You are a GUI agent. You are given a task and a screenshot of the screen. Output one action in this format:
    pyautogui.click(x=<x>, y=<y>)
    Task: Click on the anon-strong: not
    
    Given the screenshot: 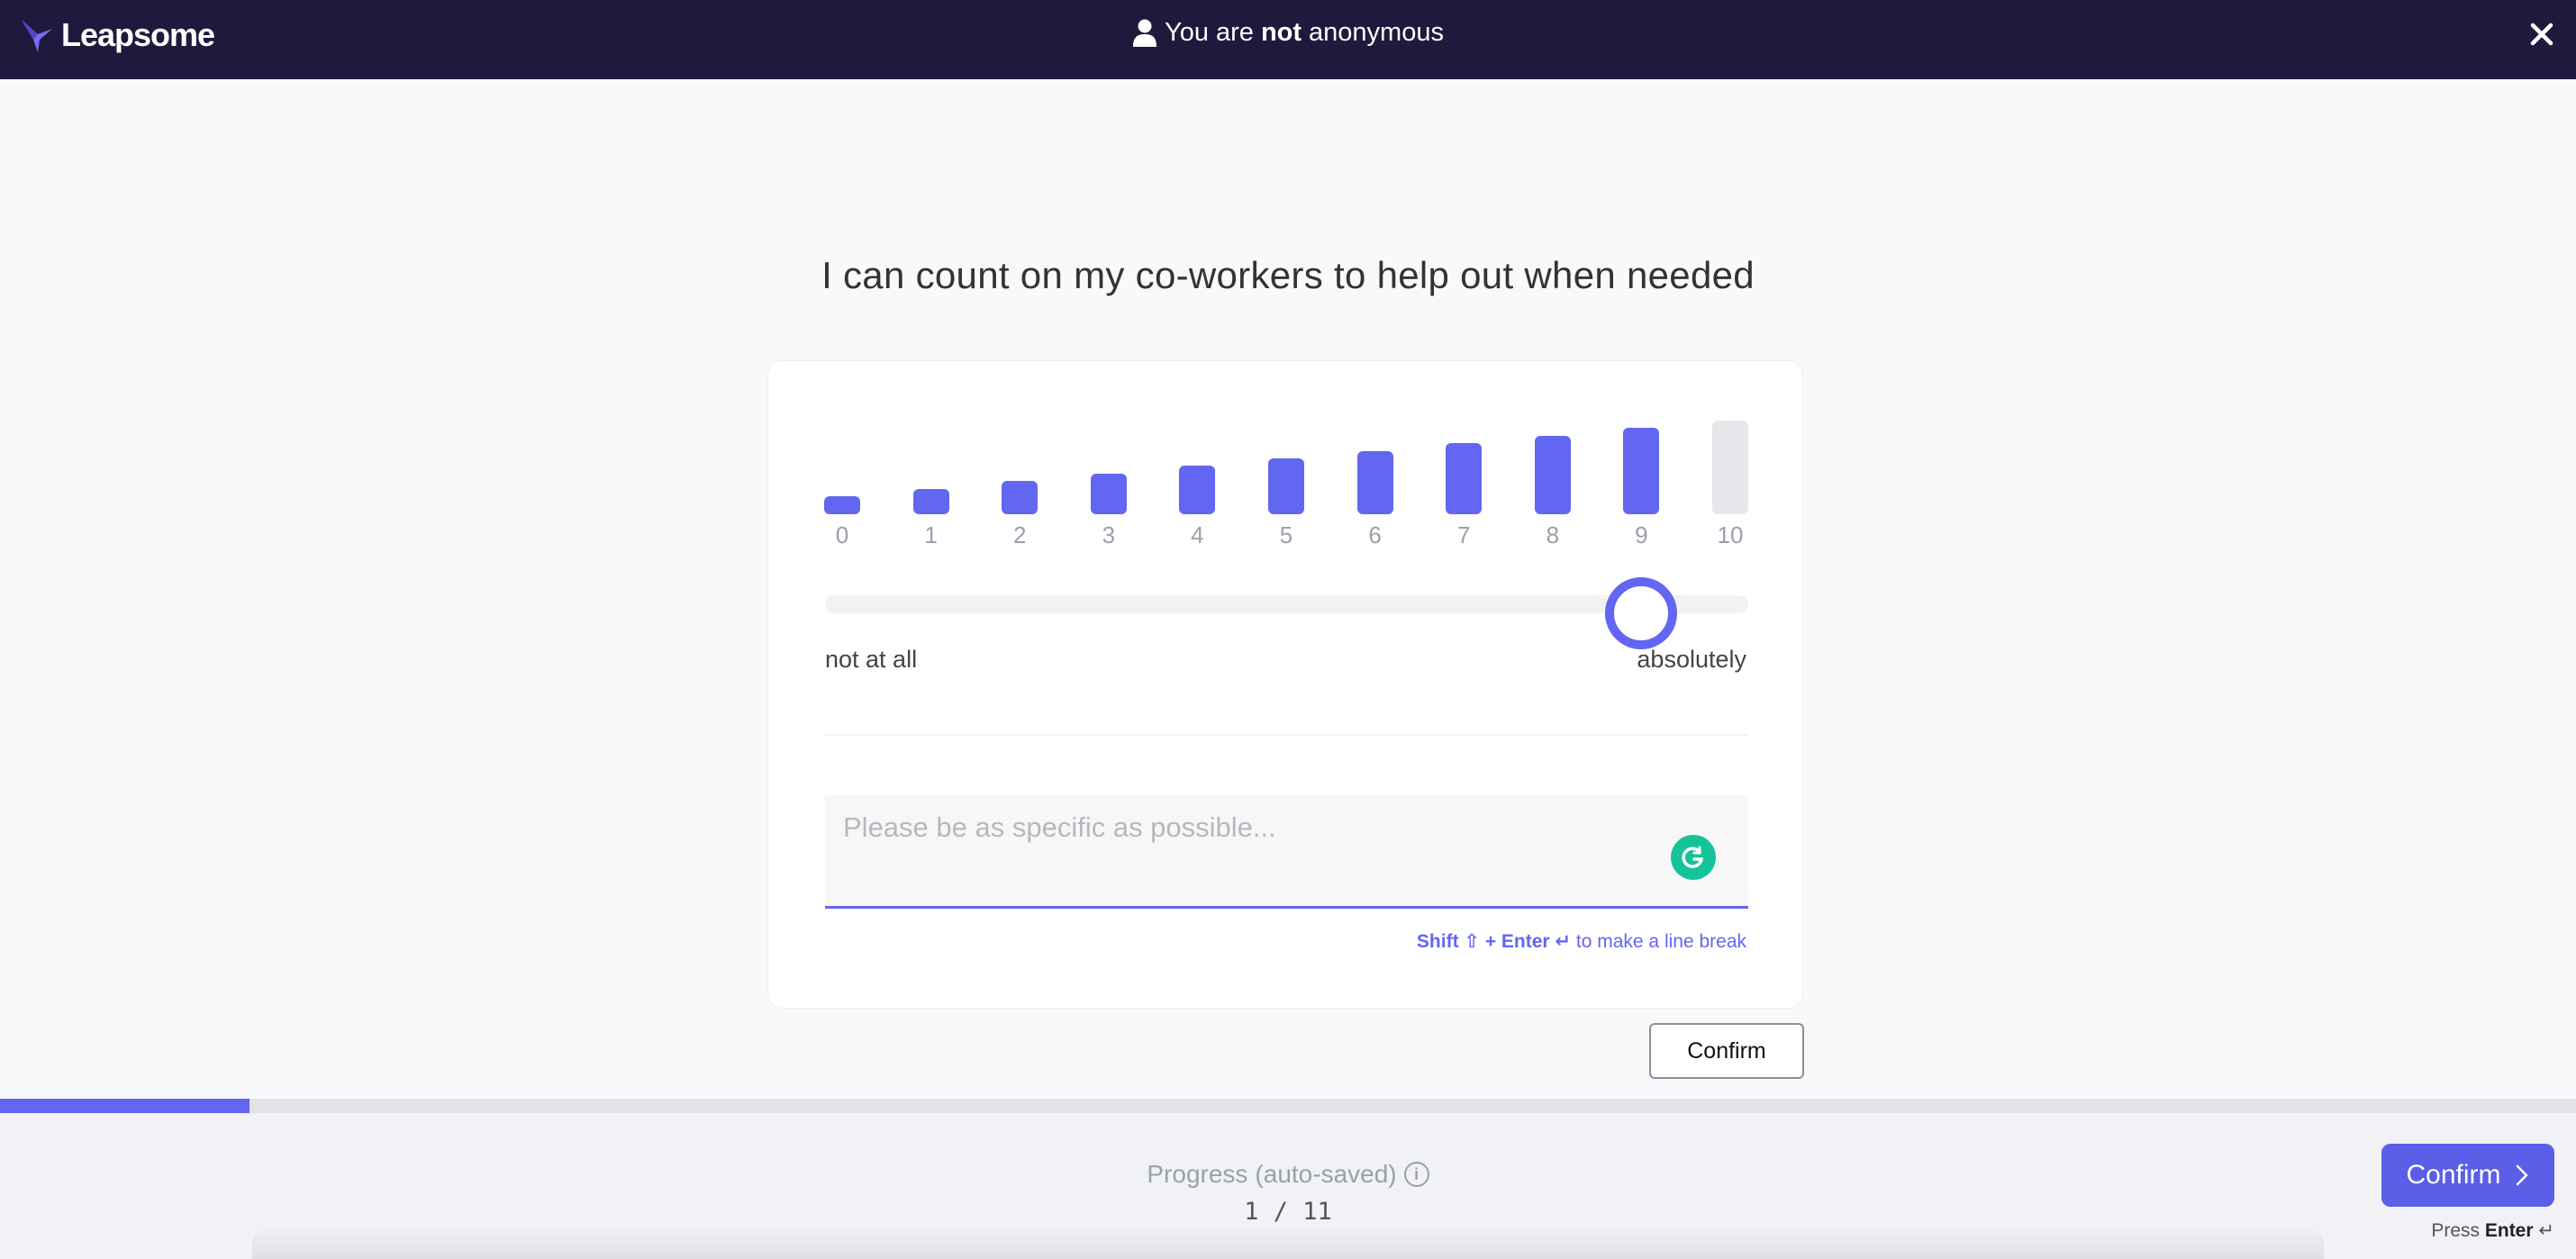 What is the action you would take?
    pyautogui.click(x=1281, y=32)
    